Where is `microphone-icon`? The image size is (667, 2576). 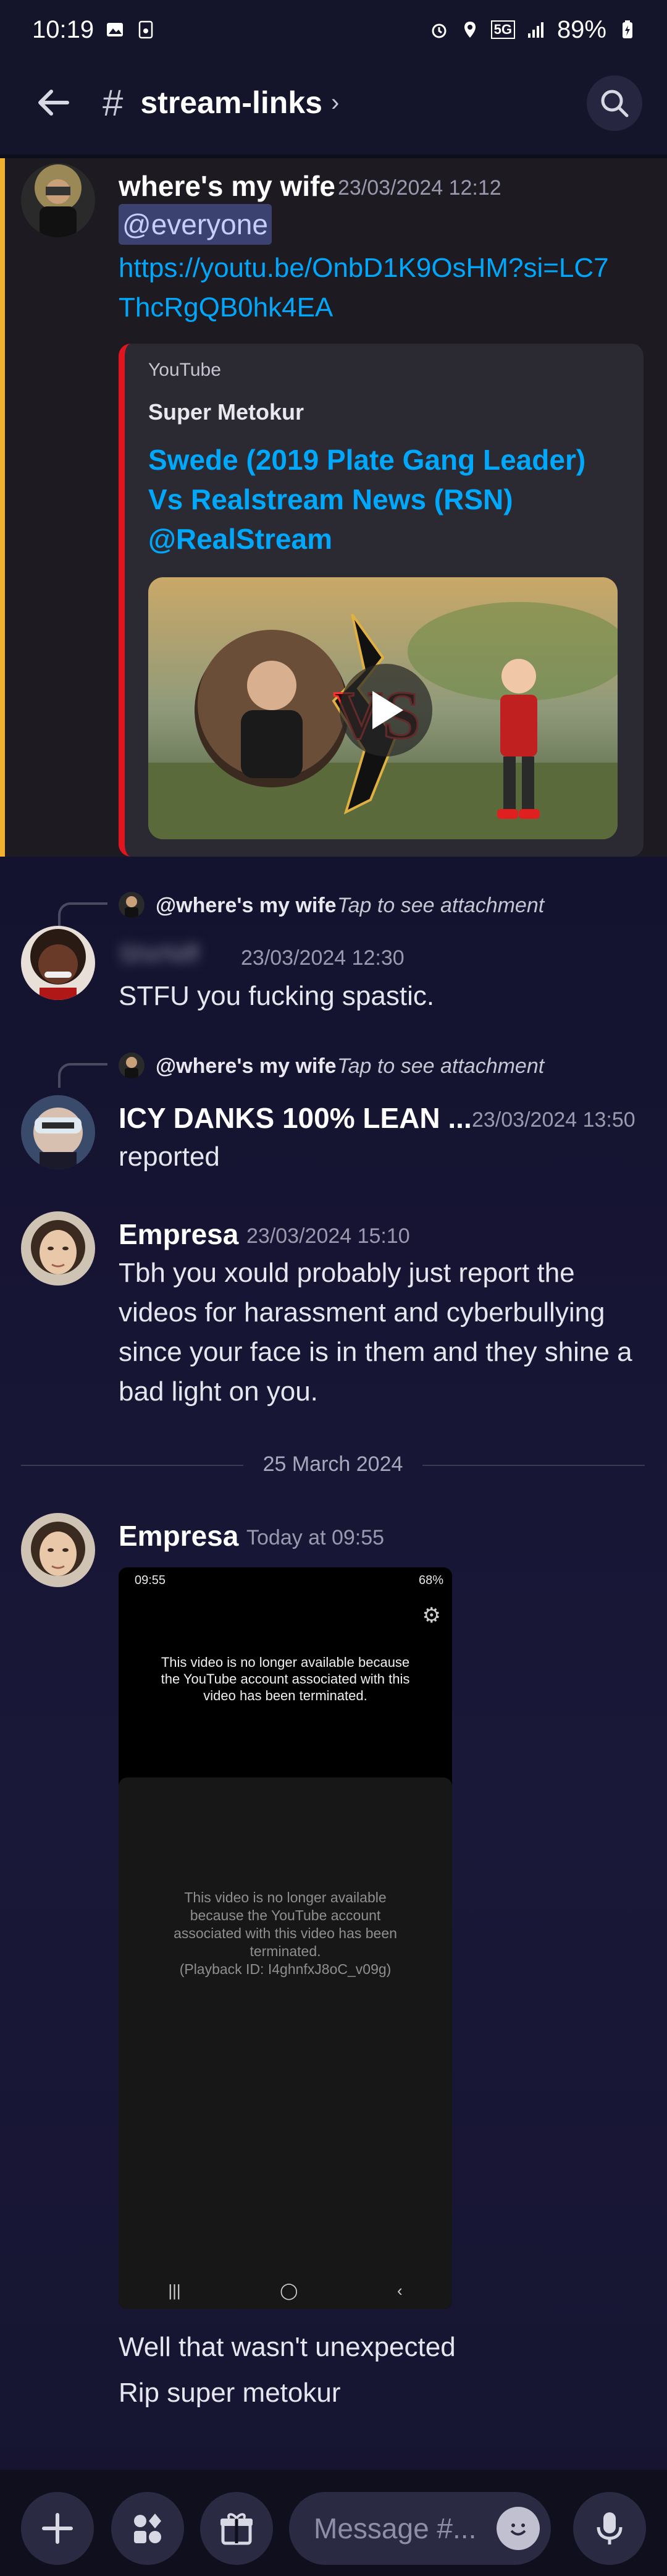
microphone-icon is located at coordinates (610, 2528).